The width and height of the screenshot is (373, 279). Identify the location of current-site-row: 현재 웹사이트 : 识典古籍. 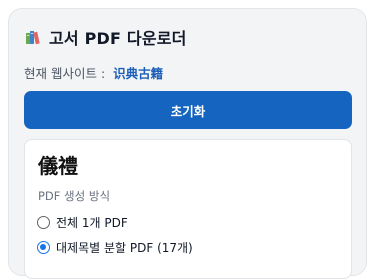
(93, 72).